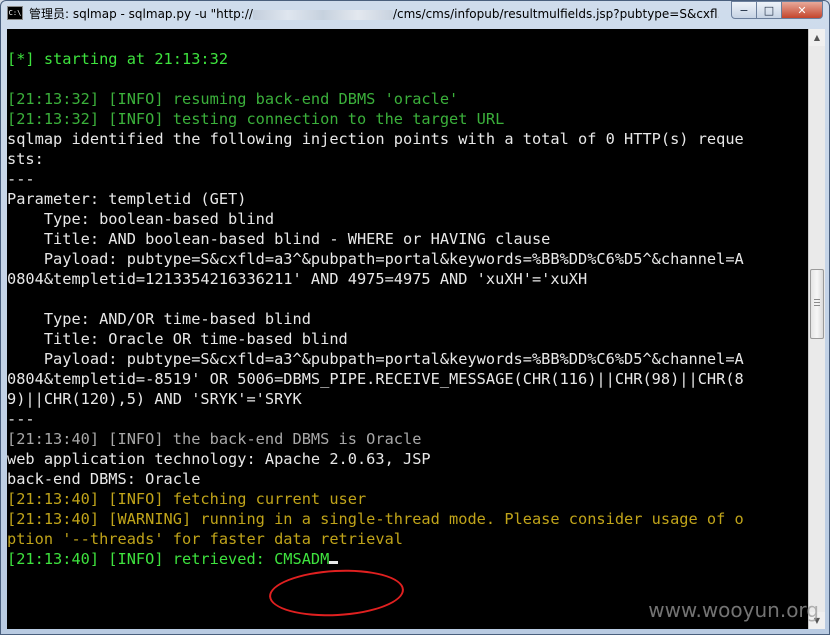  Describe the element at coordinates (733, 610) in the screenshot. I see `watermark: www.wooyun.org` at that location.